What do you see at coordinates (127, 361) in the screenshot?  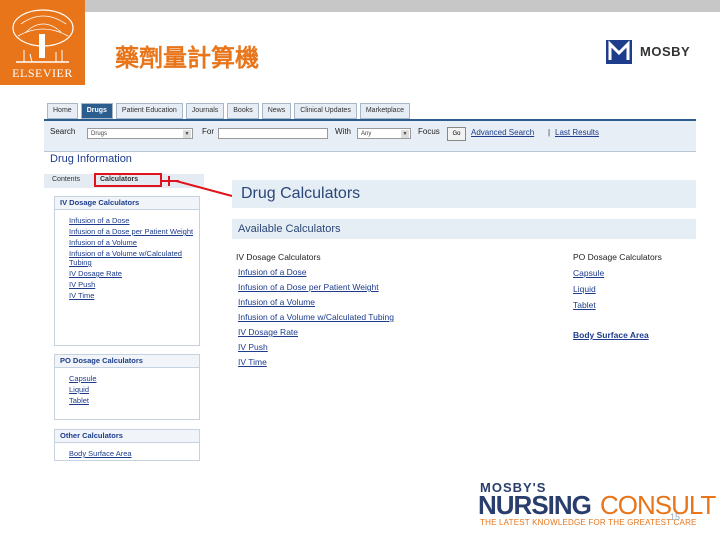 I see `panel-header: PO Dosage Calculators` at bounding box center [127, 361].